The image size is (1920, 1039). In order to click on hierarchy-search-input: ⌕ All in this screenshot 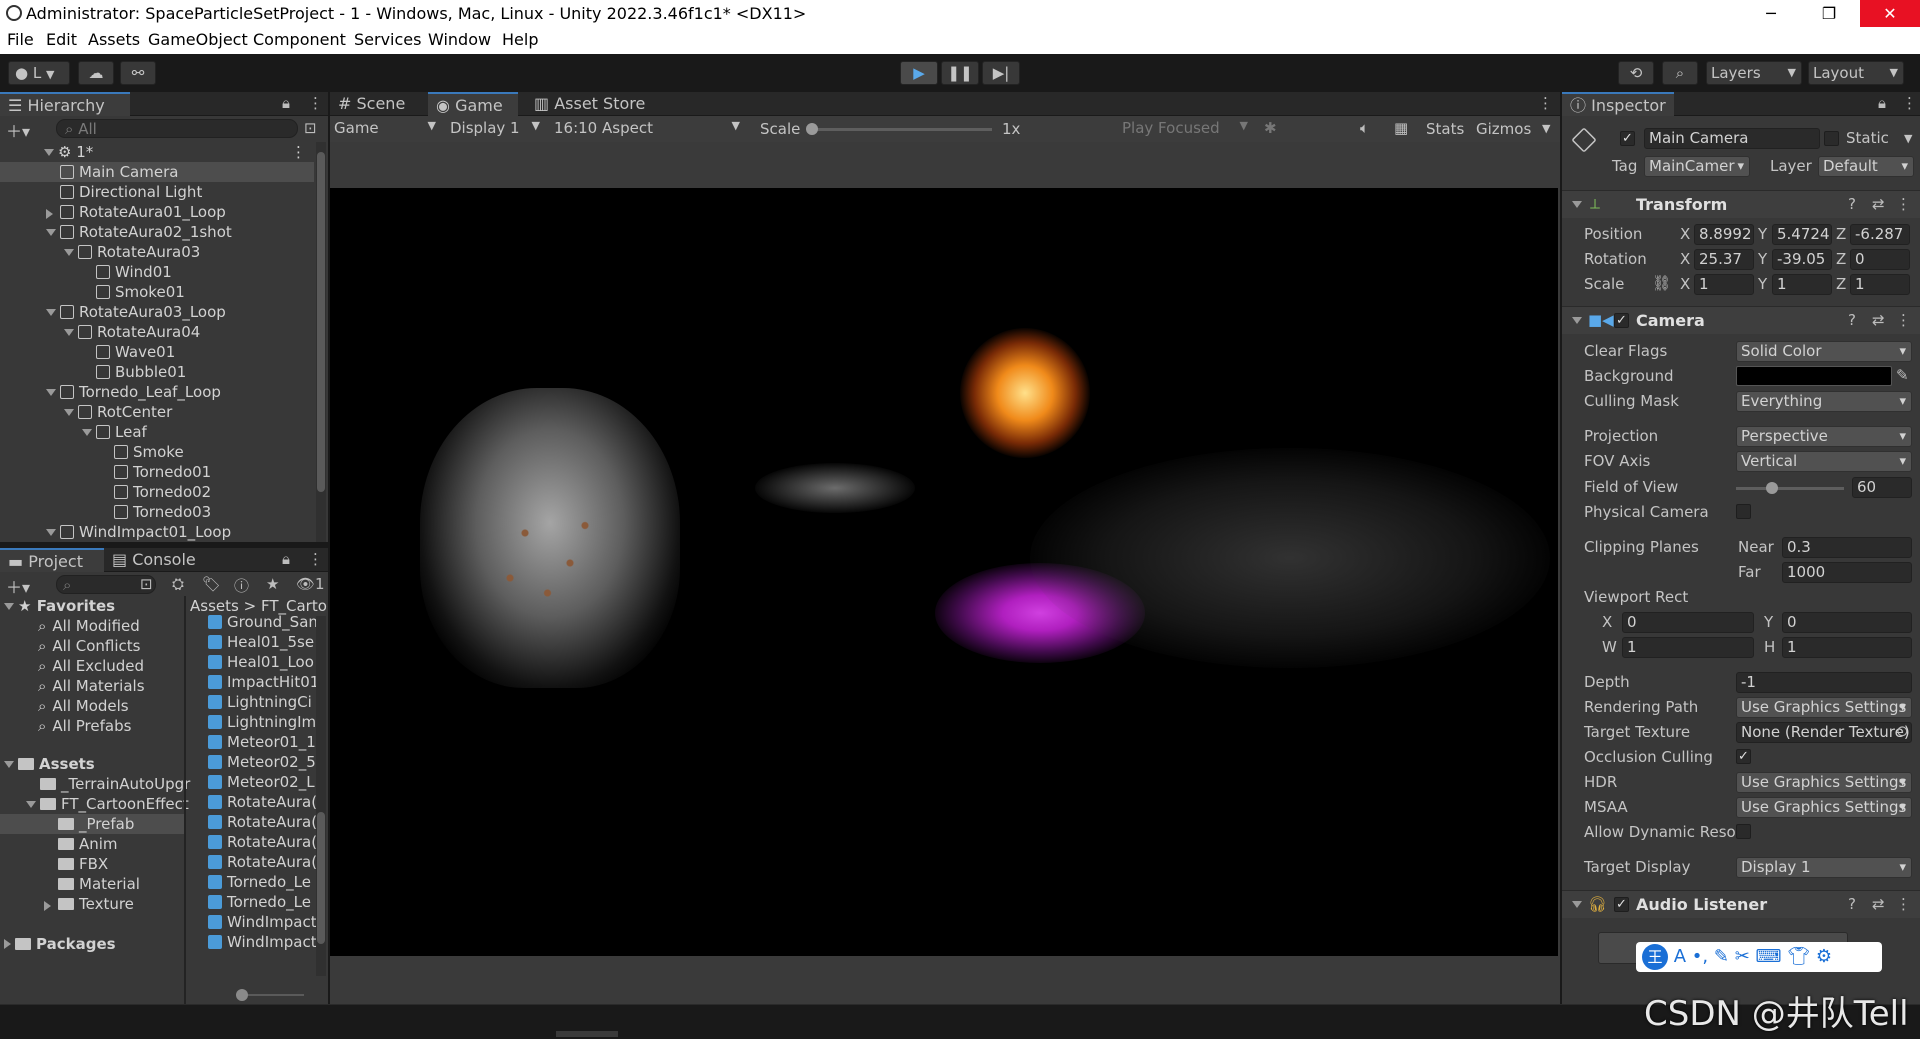, I will do `click(177, 128)`.